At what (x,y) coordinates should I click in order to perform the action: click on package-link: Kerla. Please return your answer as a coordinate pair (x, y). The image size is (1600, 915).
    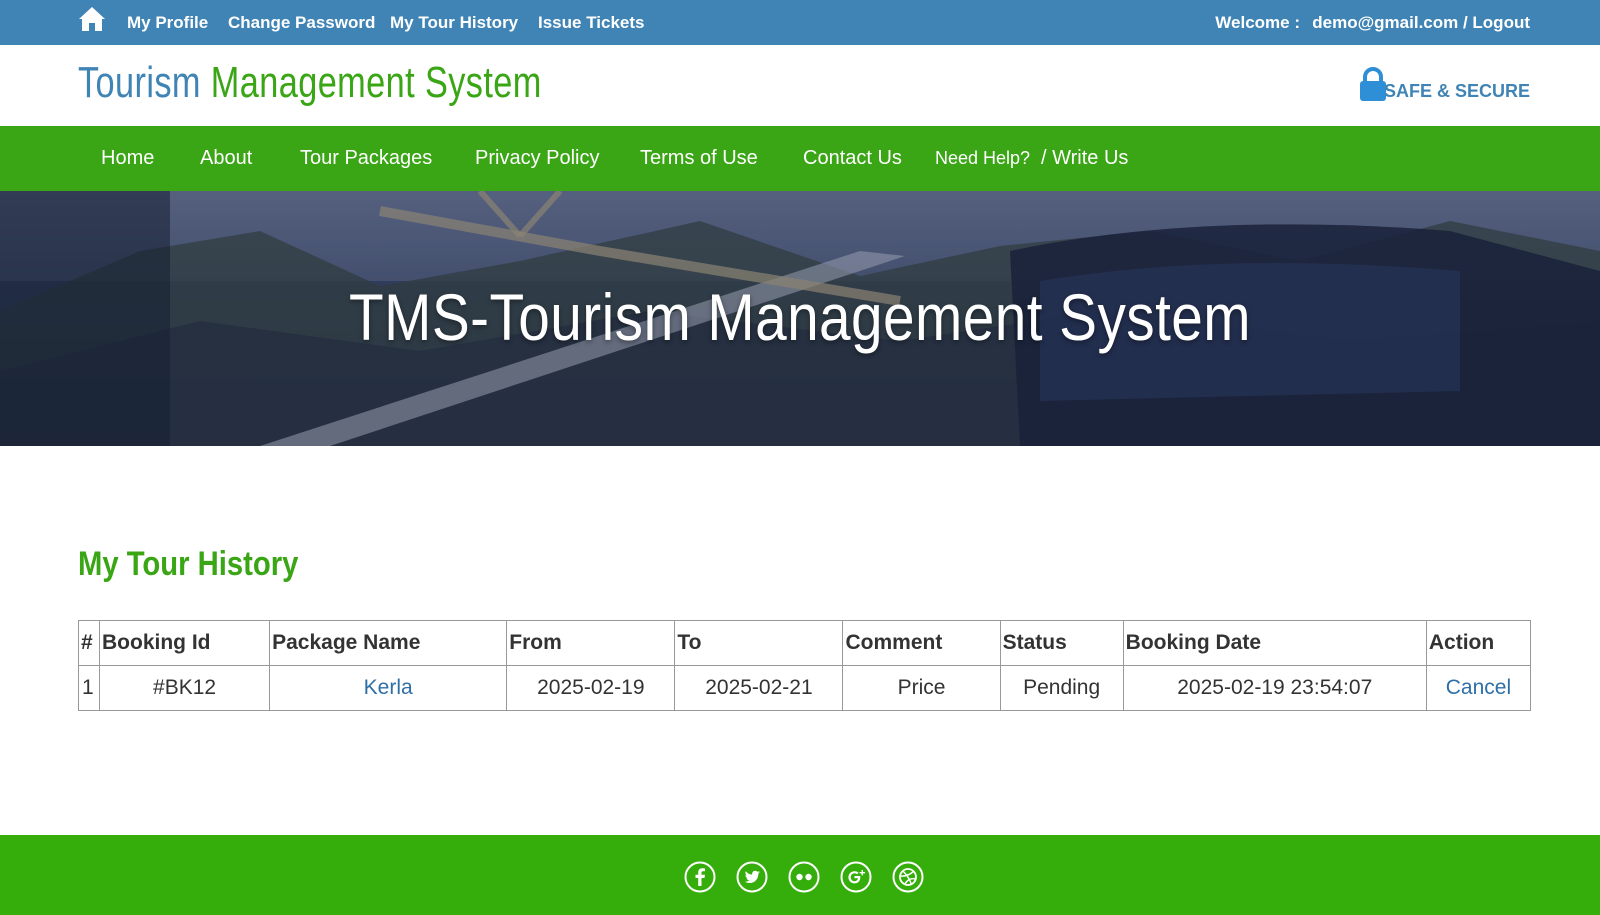
    Looking at the image, I should click on (388, 688).